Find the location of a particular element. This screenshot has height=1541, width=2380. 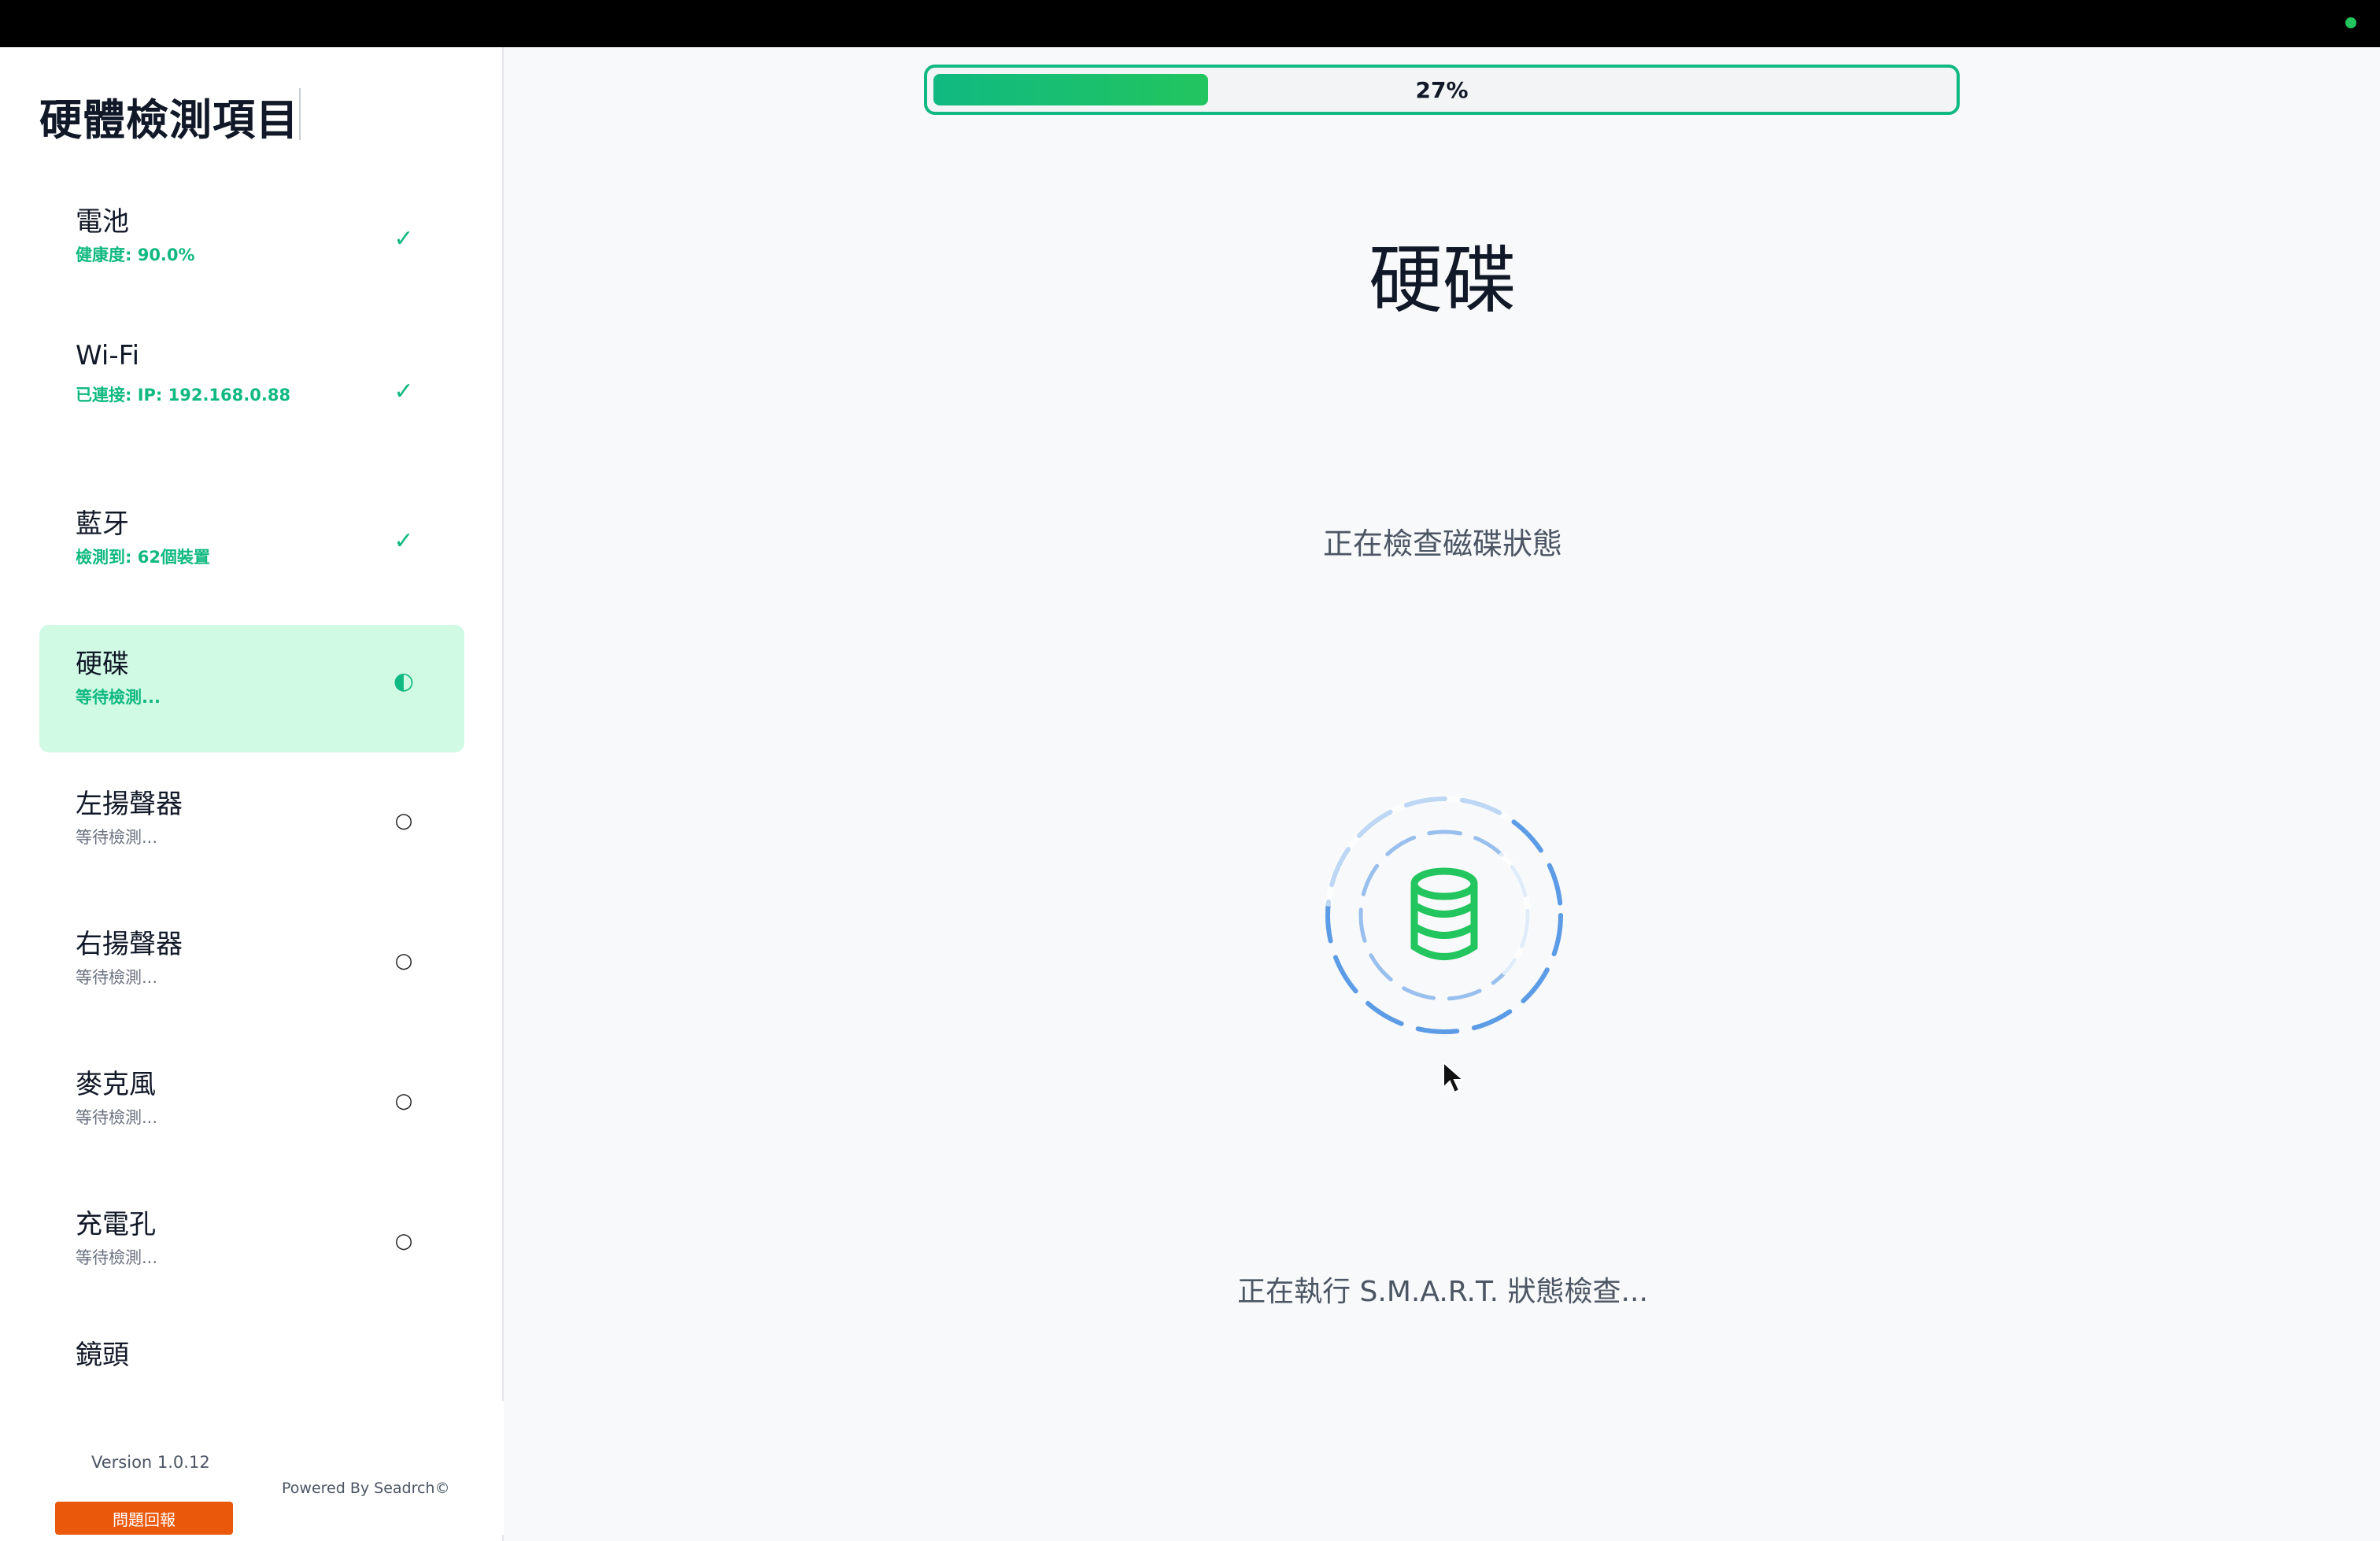

sidebar-footer: Version 1.0.12 Powered By Seadrch© 問題回報 is located at coordinates (252, 1468).